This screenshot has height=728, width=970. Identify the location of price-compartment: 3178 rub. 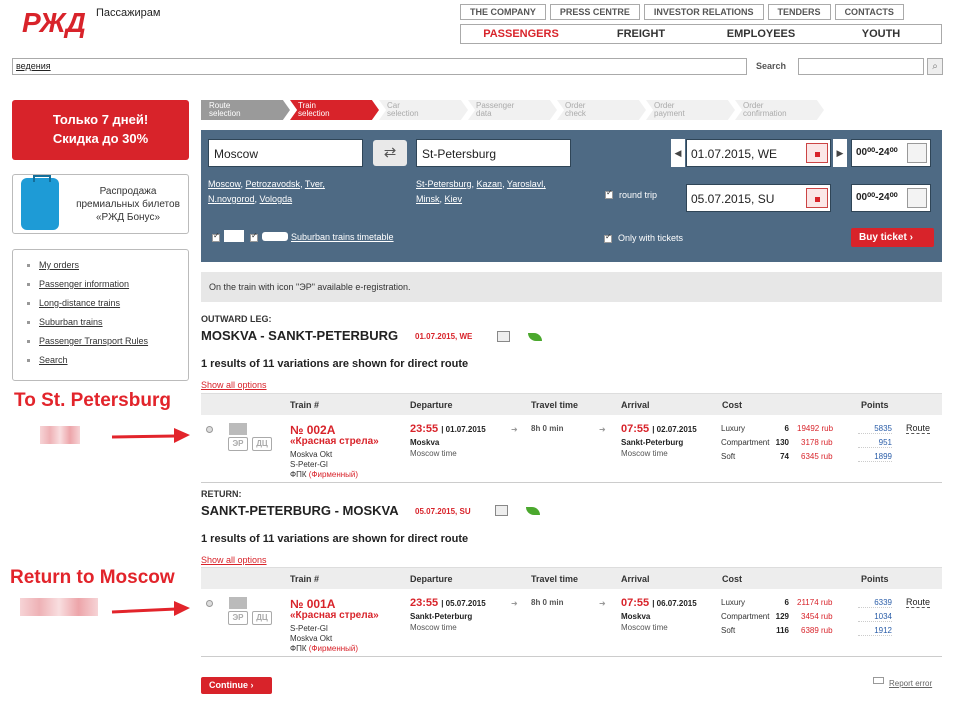
(817, 442).